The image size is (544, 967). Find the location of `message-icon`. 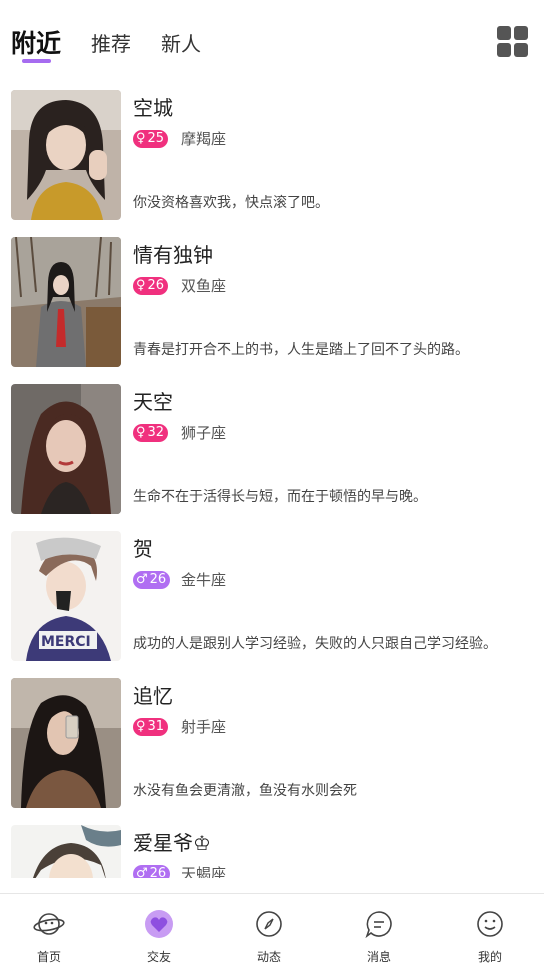

message-icon is located at coordinates (378, 925).